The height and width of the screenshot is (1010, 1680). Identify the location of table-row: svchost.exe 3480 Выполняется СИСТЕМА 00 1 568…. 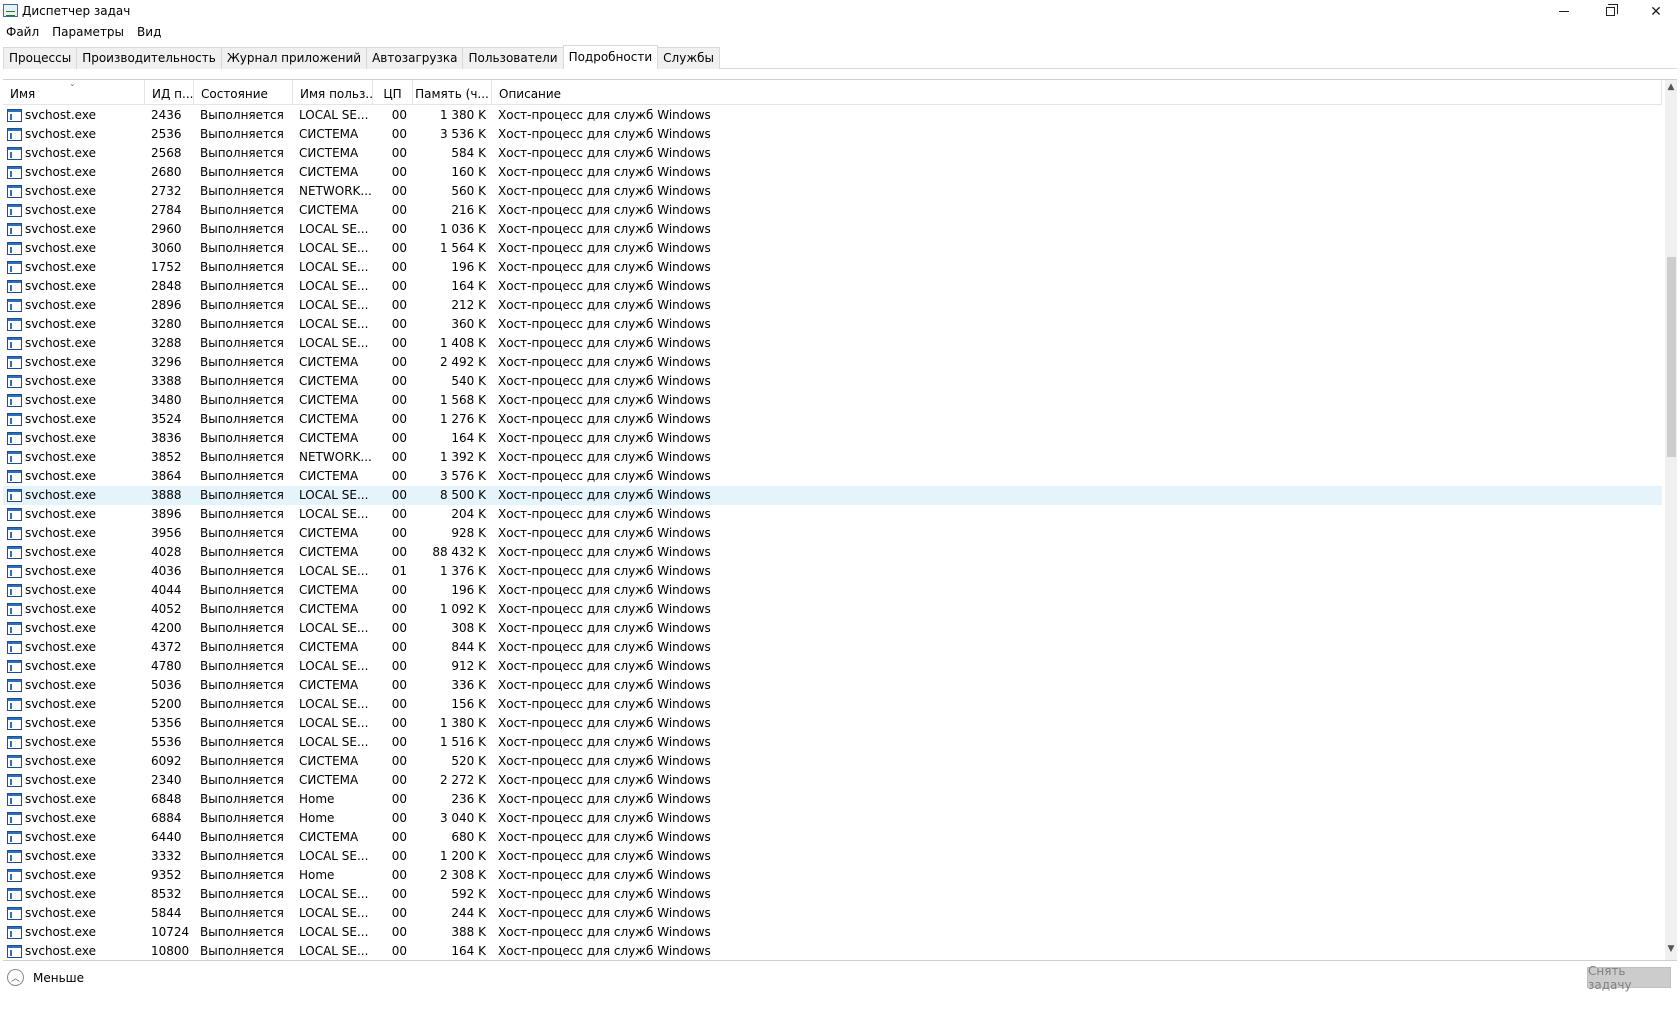
(832, 400).